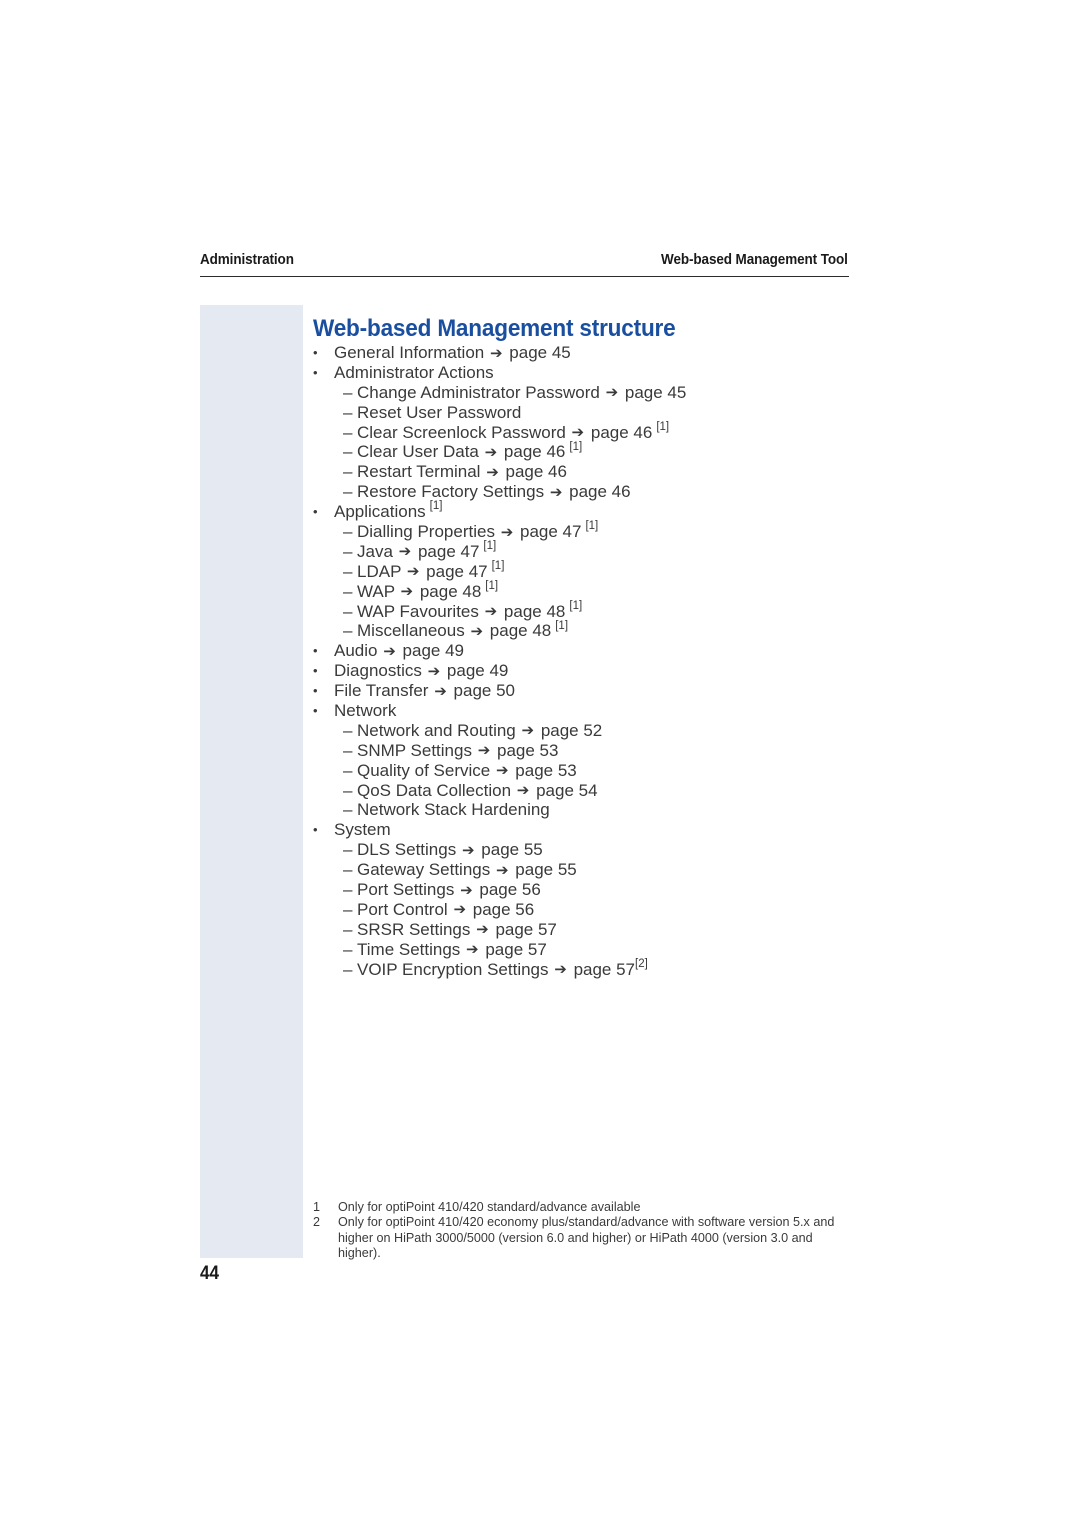 Image resolution: width=1080 pixels, height=1528 pixels. Describe the element at coordinates (469, 611) in the screenshot. I see `structure-list-item-text: WAP Favourites ➔ page 48 [1]` at that location.